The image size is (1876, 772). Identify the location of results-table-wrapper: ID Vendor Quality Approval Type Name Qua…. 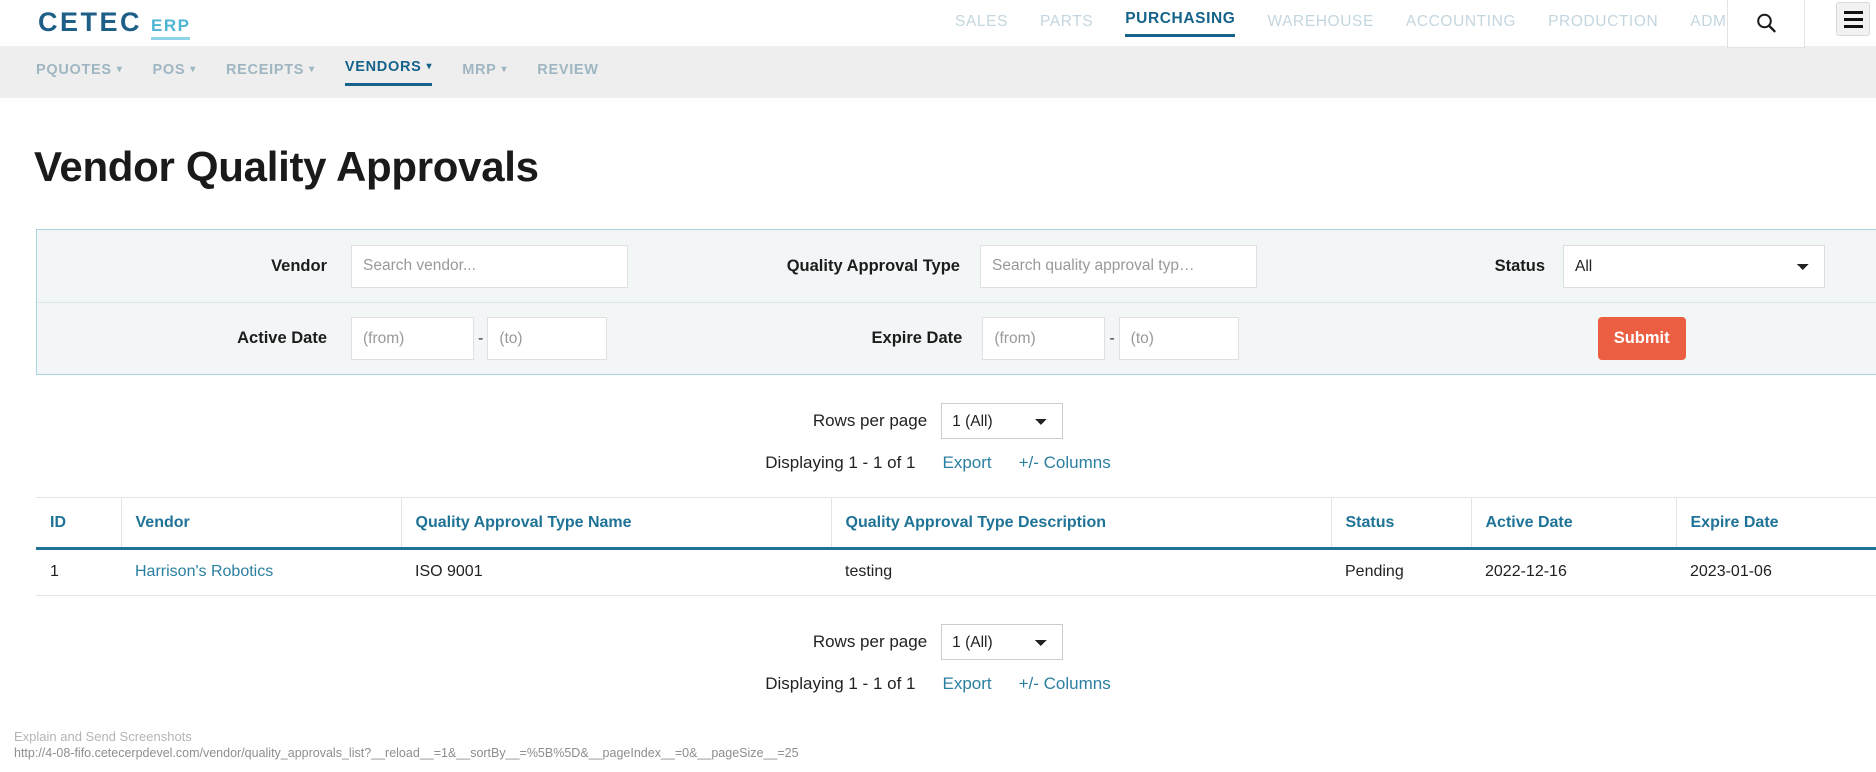
(956, 546).